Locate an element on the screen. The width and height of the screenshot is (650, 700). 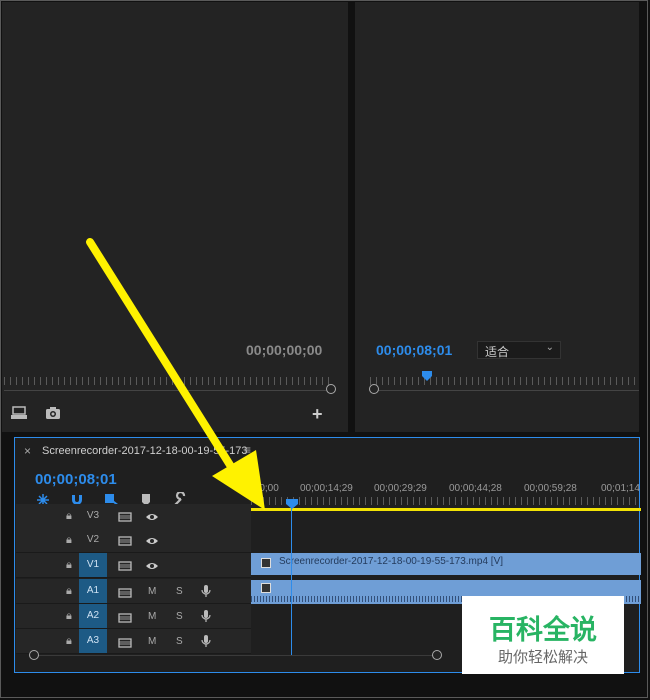
watermark-title: 百科全说 is located at coordinates (543, 630).